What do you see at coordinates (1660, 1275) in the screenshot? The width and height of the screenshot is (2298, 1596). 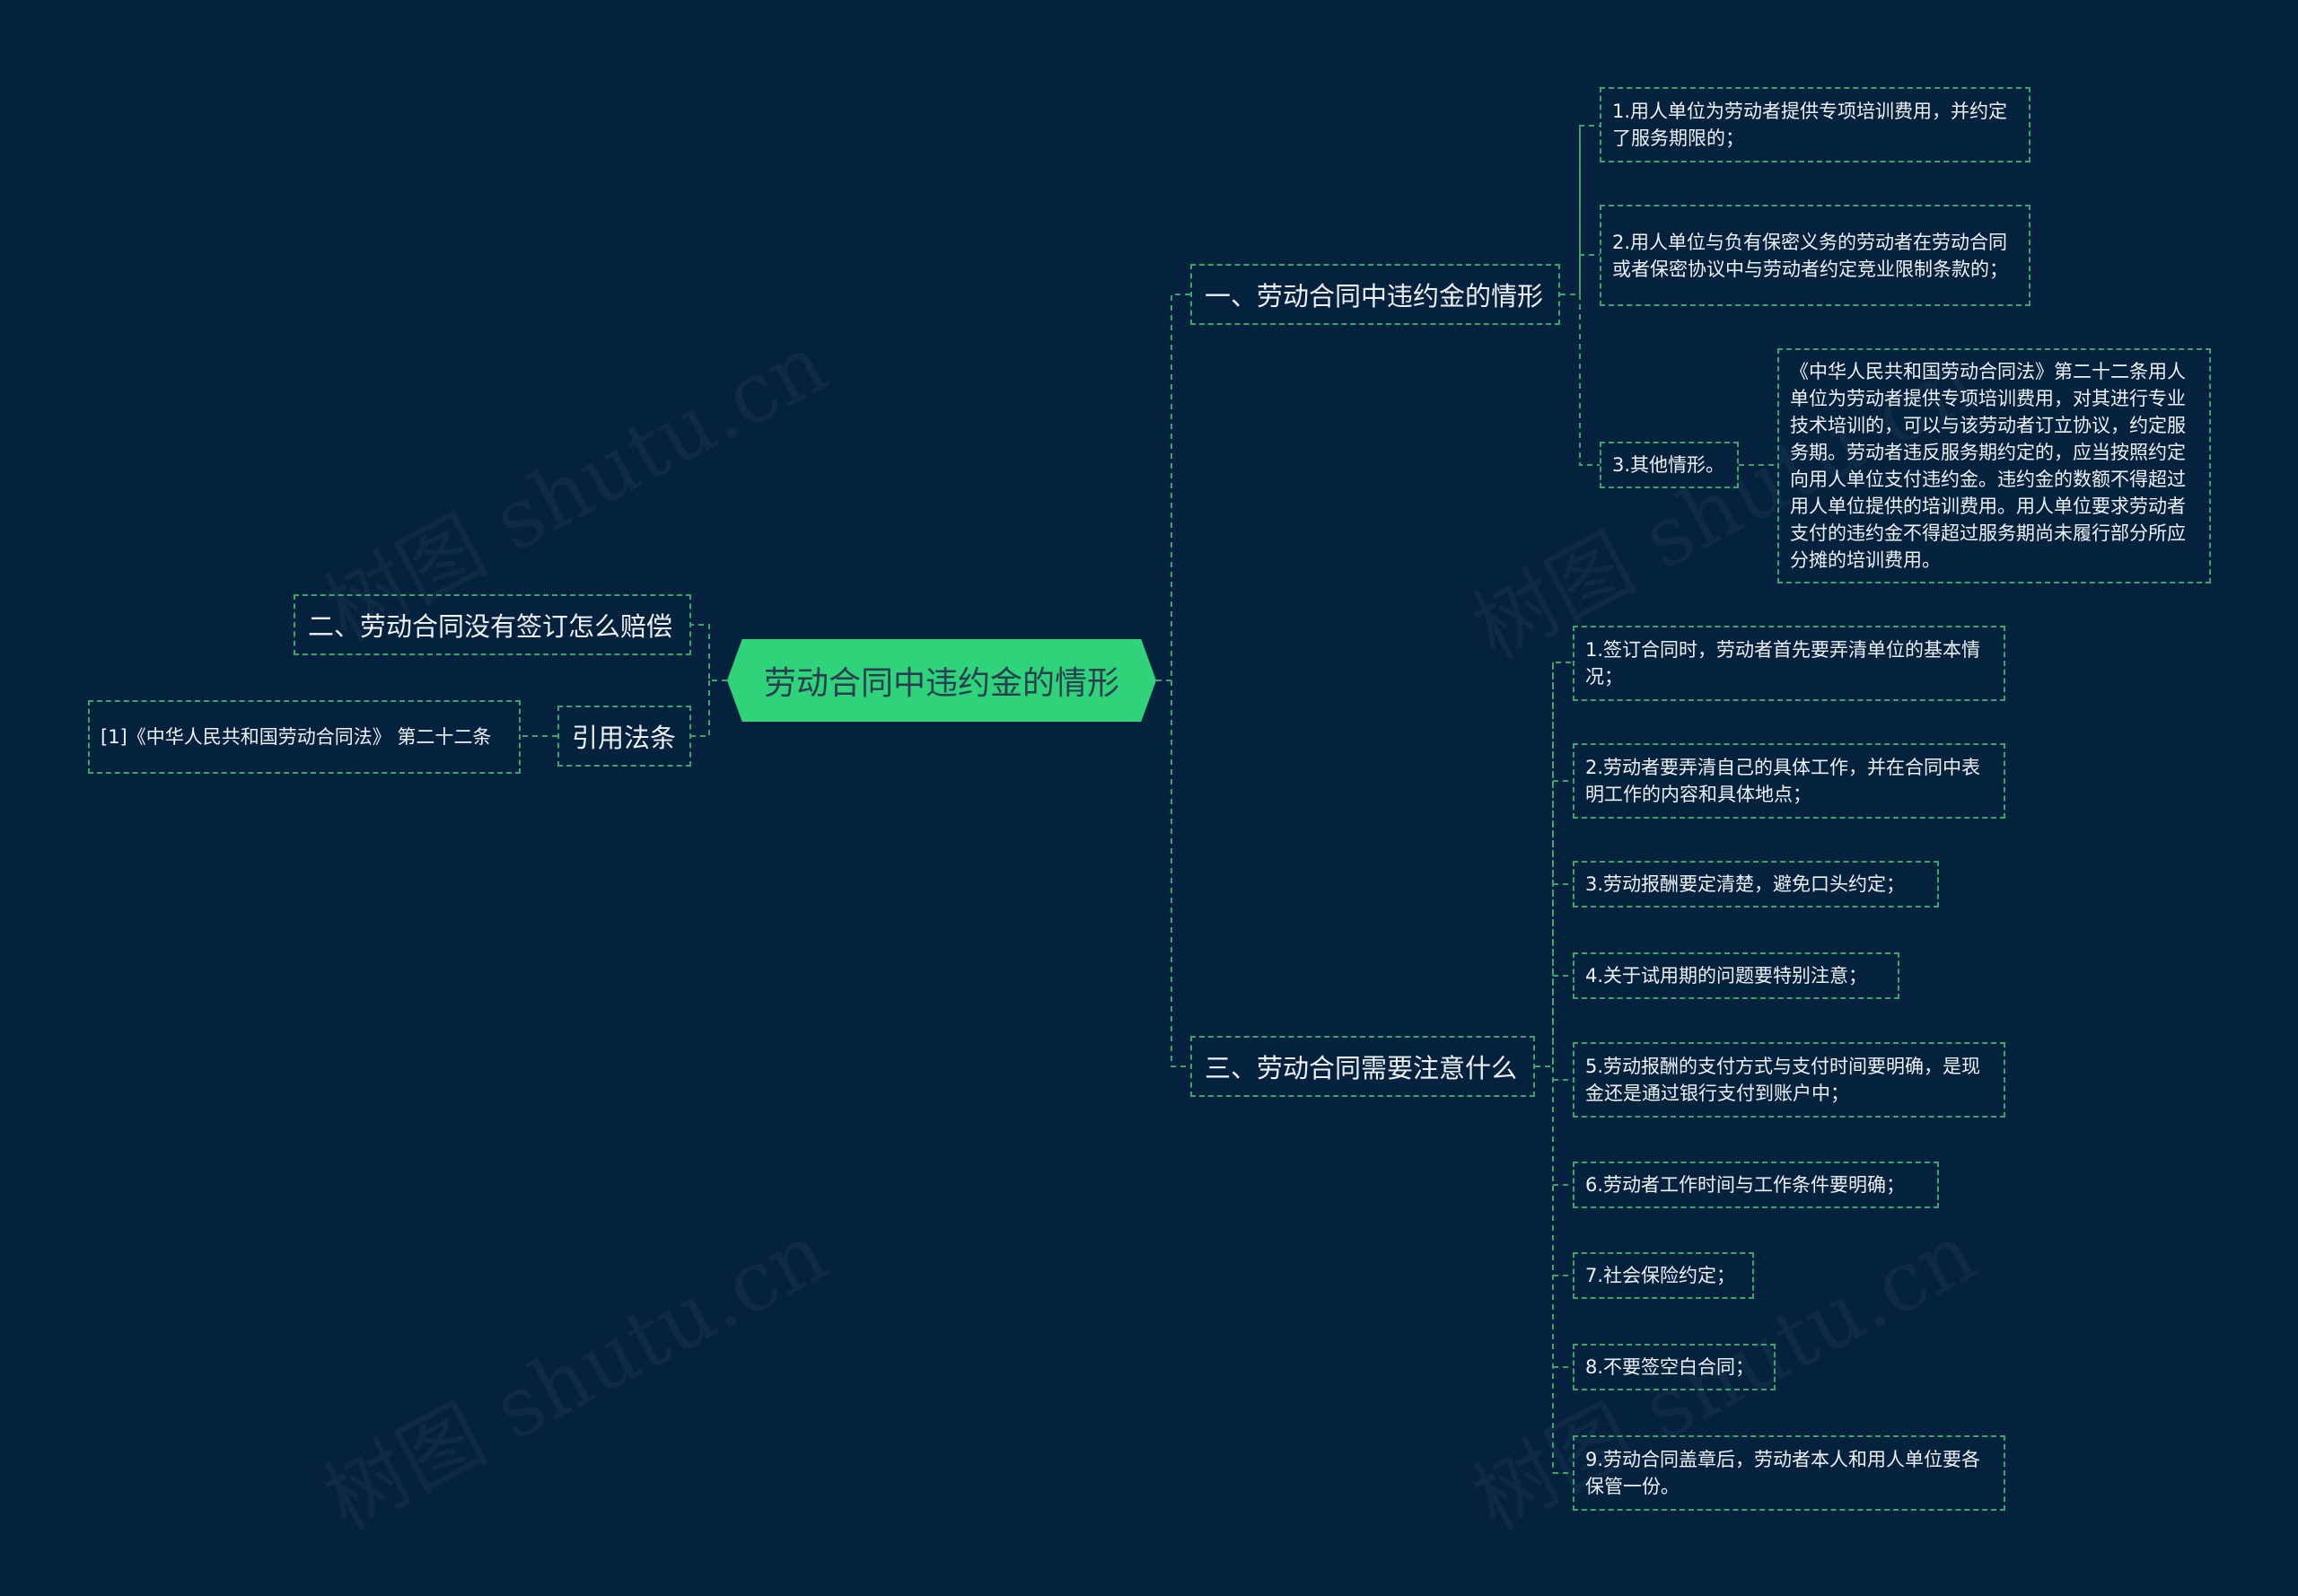 I see `leaf-text: 7.社会保险约定；` at bounding box center [1660, 1275].